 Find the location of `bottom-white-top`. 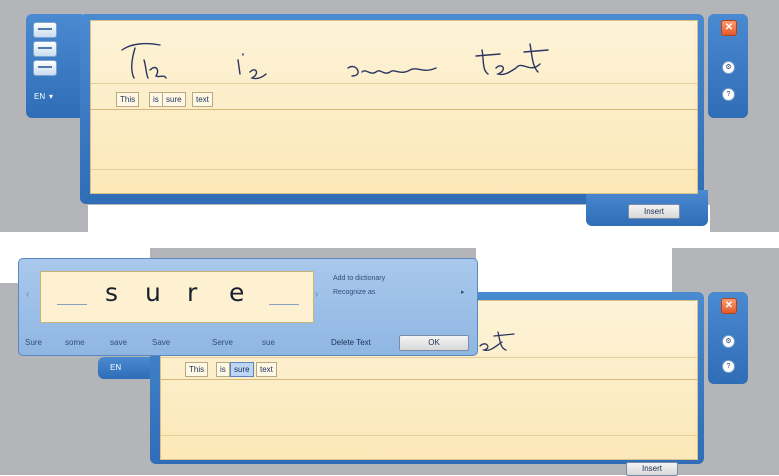

bottom-white-top is located at coordinates (574, 270).